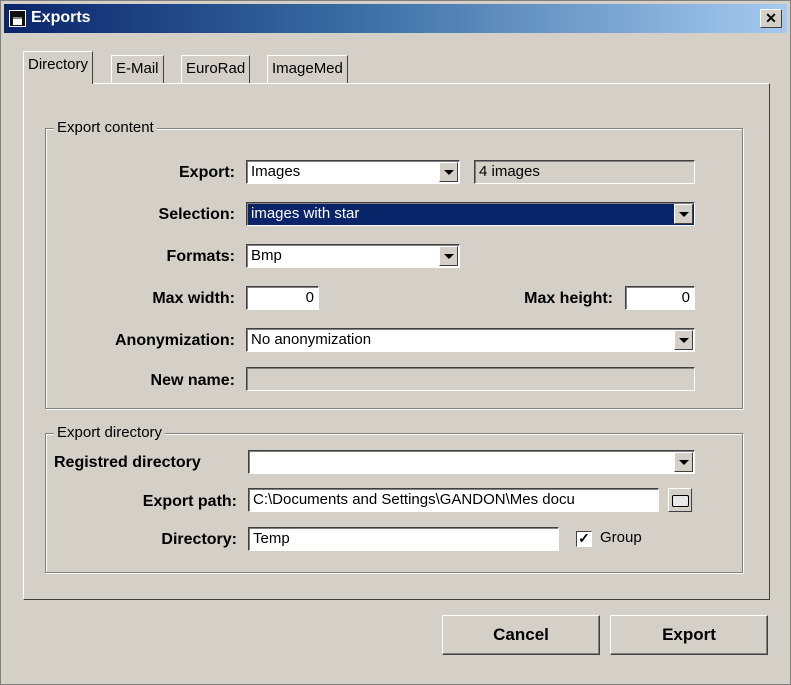 The width and height of the screenshot is (791, 685). What do you see at coordinates (395, 18) in the screenshot?
I see `title-bar: Exports ✕` at bounding box center [395, 18].